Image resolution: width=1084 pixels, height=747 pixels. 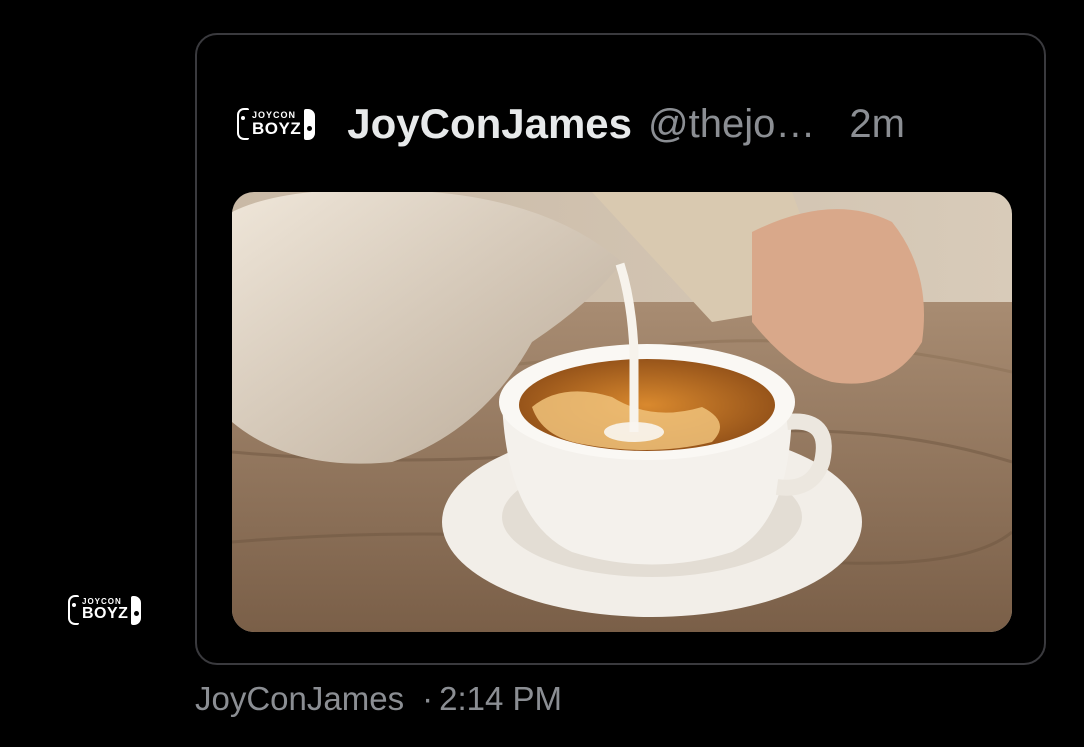 I want to click on footer-timestamp: 2:14 PM, so click(x=500, y=699).